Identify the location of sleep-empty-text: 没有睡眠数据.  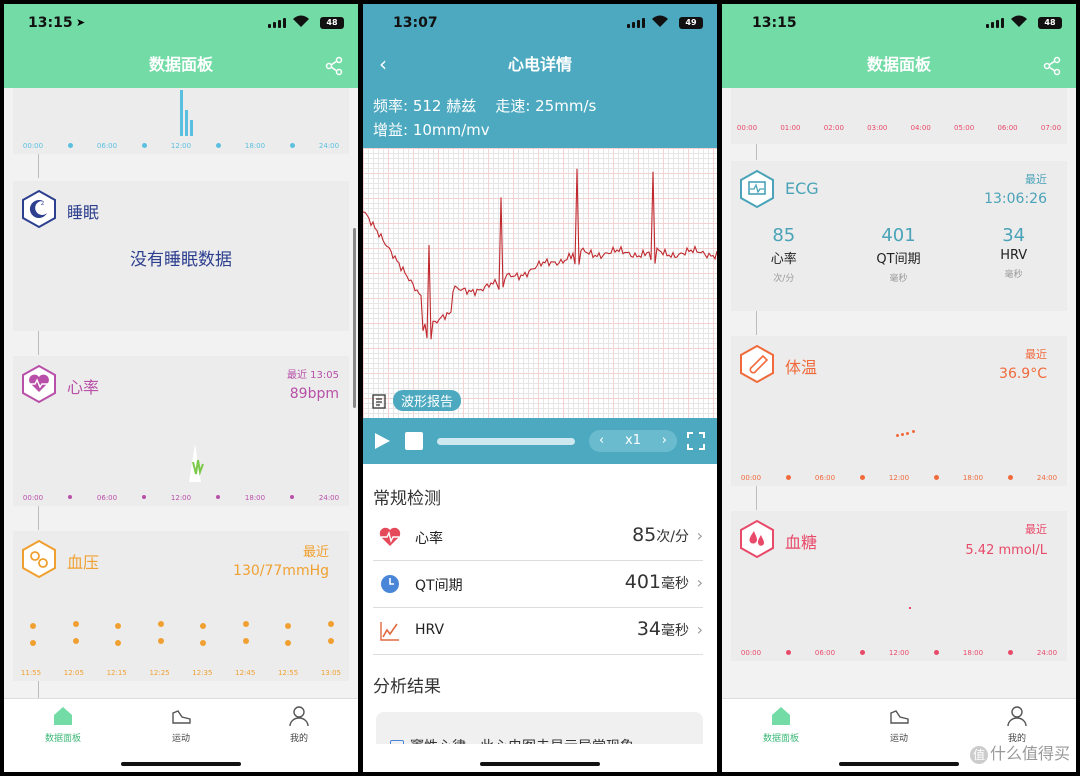
(181, 260).